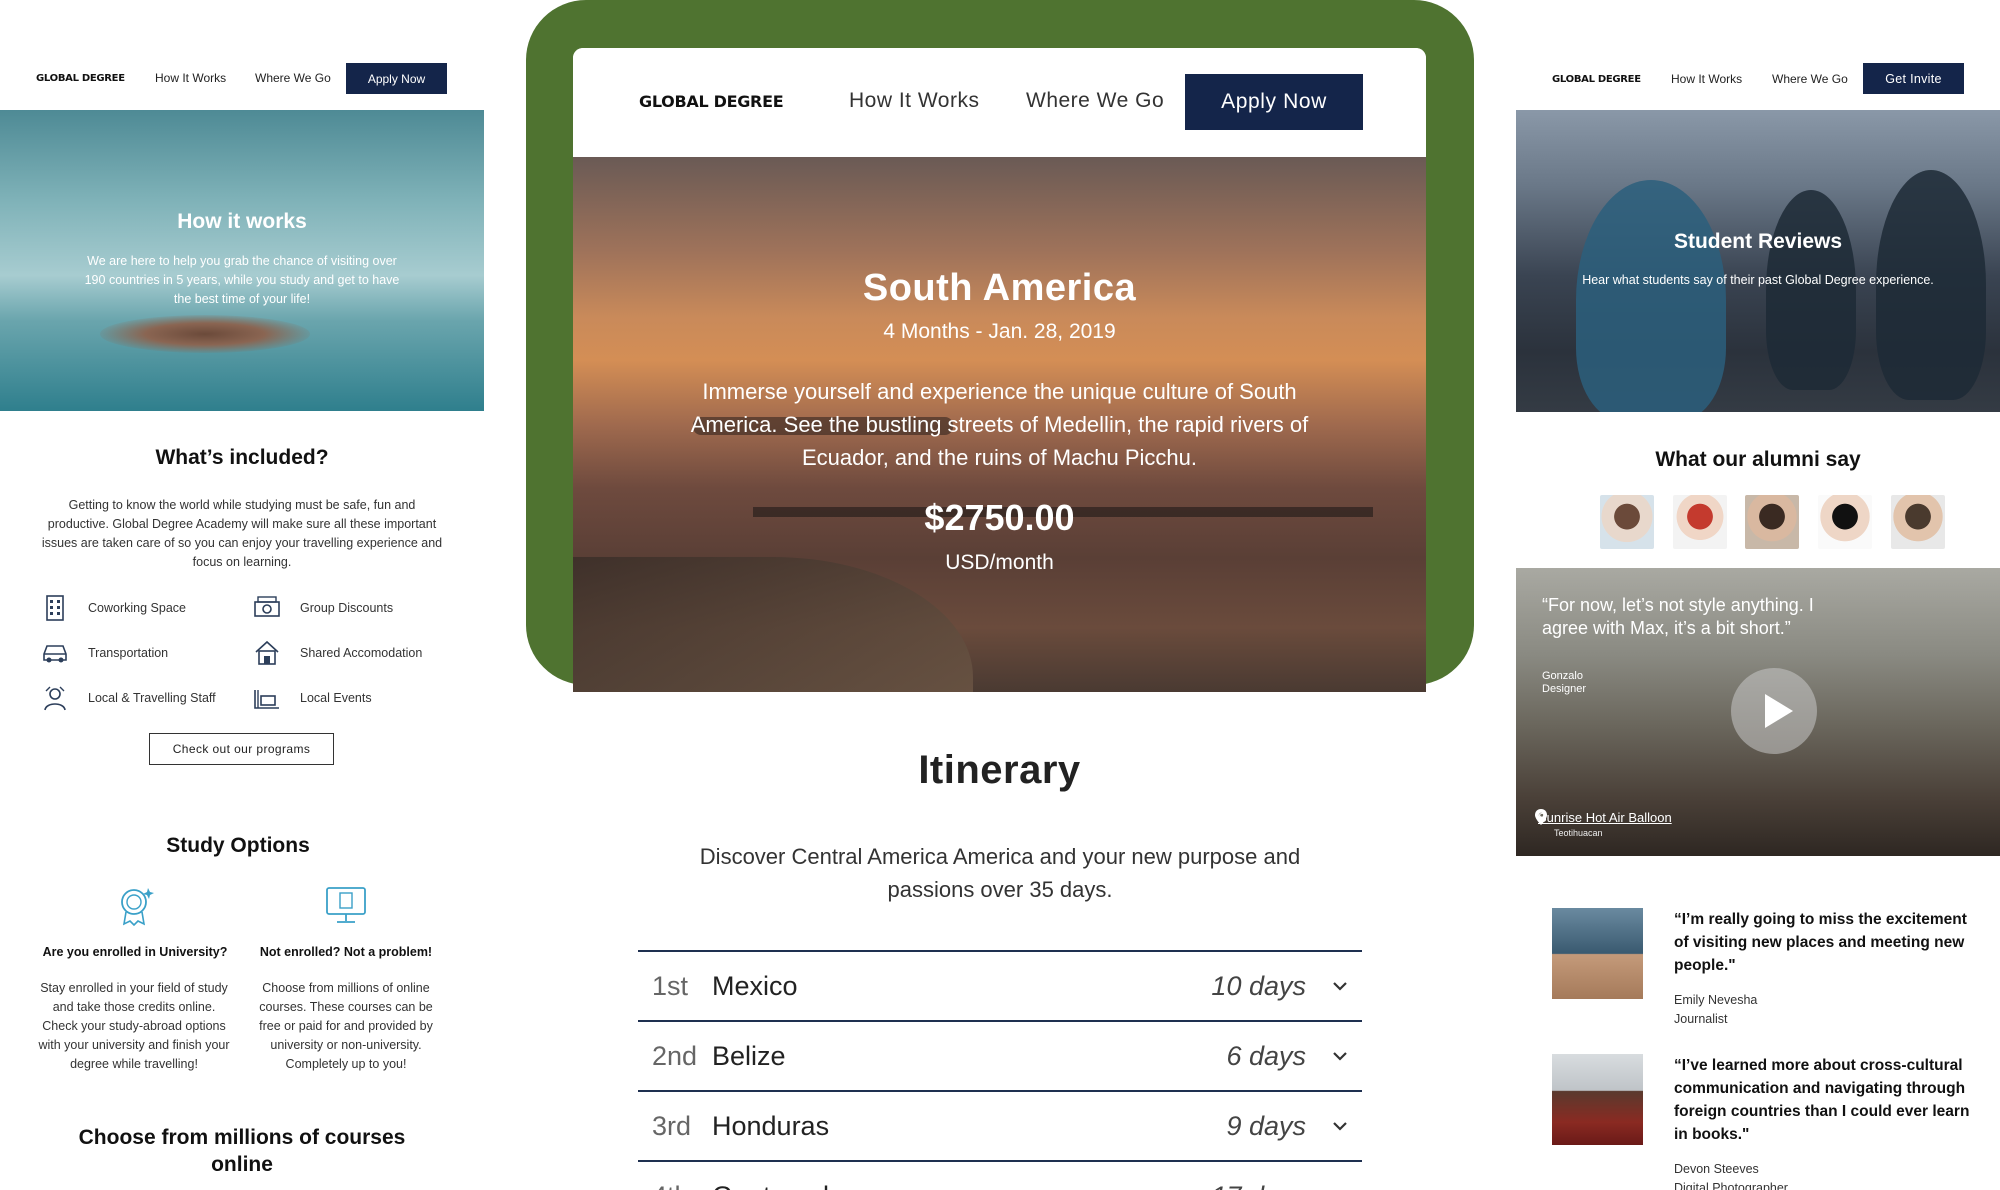  Describe the element at coordinates (711, 101) in the screenshot. I see `center-logo: GLOBAL DEGREE` at that location.